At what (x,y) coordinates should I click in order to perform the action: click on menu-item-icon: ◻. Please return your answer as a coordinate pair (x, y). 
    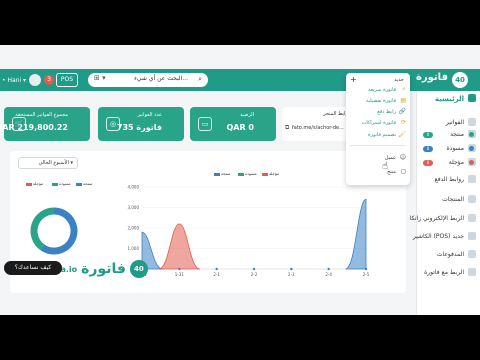
    Looking at the image, I should click on (403, 171).